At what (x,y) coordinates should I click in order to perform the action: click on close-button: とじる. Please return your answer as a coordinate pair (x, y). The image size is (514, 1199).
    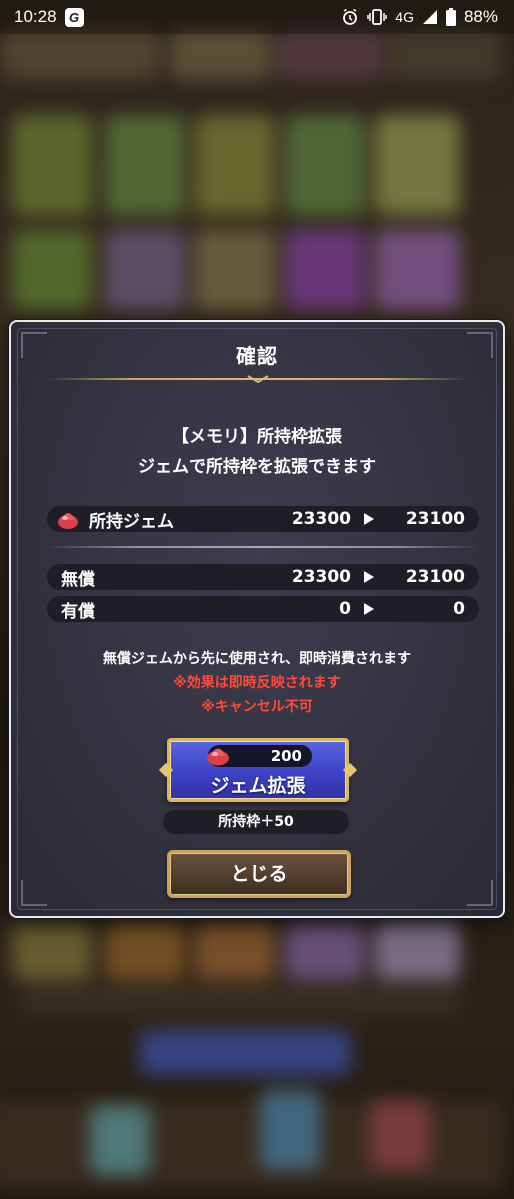
    Looking at the image, I should click on (259, 874).